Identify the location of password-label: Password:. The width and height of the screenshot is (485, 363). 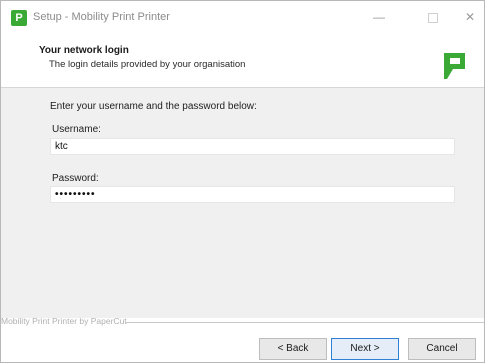
(75, 178).